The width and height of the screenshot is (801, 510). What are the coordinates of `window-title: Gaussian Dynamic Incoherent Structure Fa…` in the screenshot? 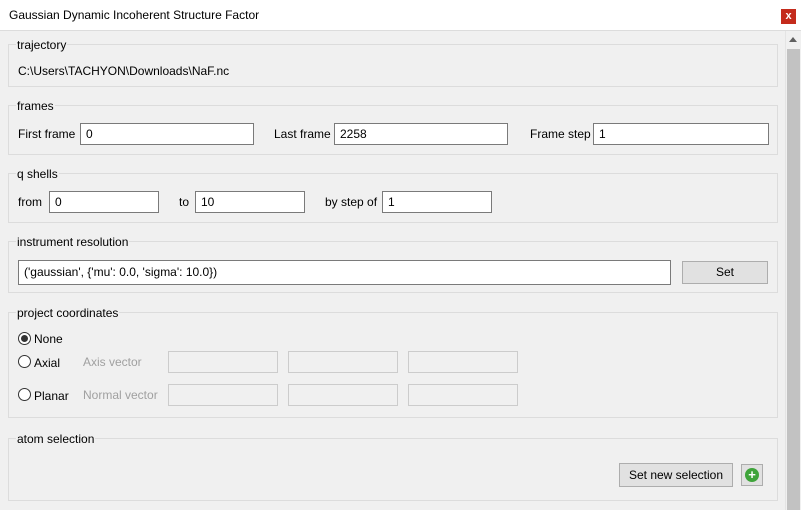 It's located at (134, 15).